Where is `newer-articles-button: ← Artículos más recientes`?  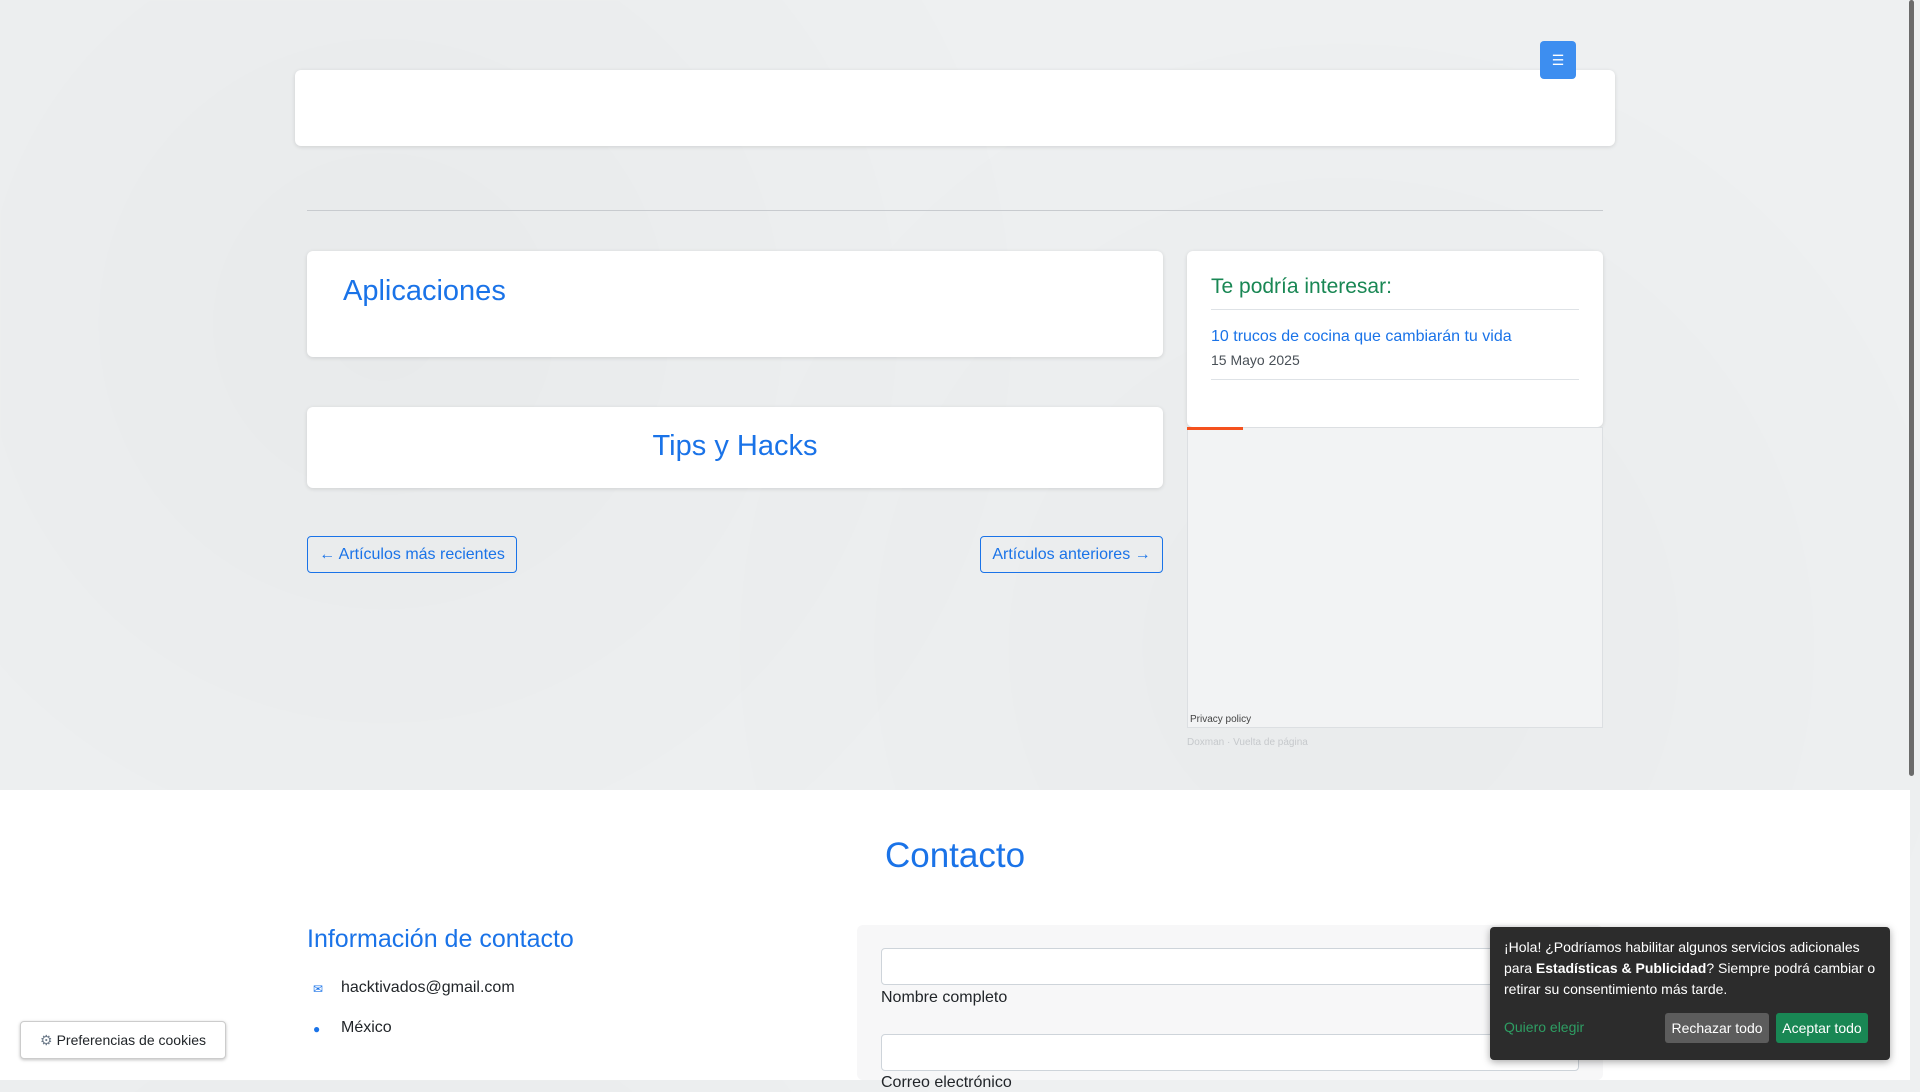 newer-articles-button: ← Artículos más recientes is located at coordinates (412, 554).